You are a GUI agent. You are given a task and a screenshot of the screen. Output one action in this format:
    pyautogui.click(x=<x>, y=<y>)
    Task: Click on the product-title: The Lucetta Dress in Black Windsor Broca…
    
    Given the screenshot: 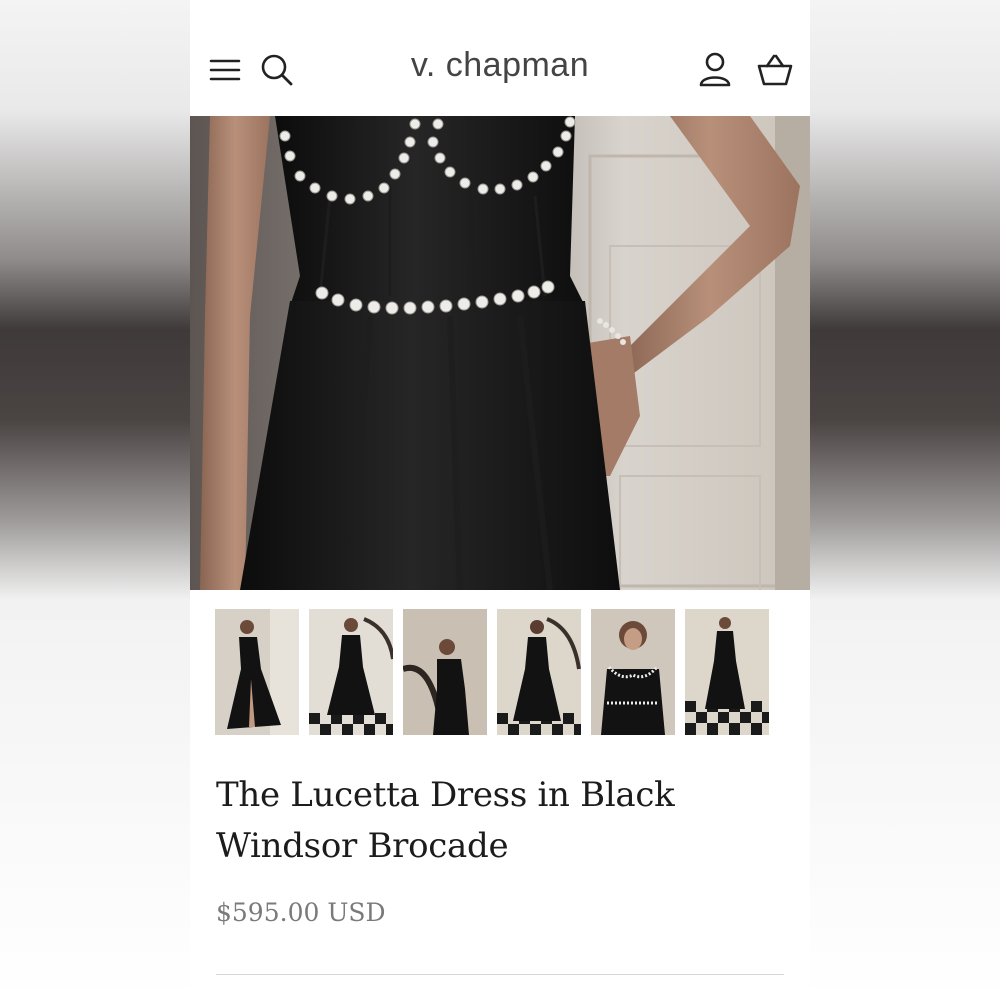 What is the action you would take?
    pyautogui.click(x=445, y=820)
    